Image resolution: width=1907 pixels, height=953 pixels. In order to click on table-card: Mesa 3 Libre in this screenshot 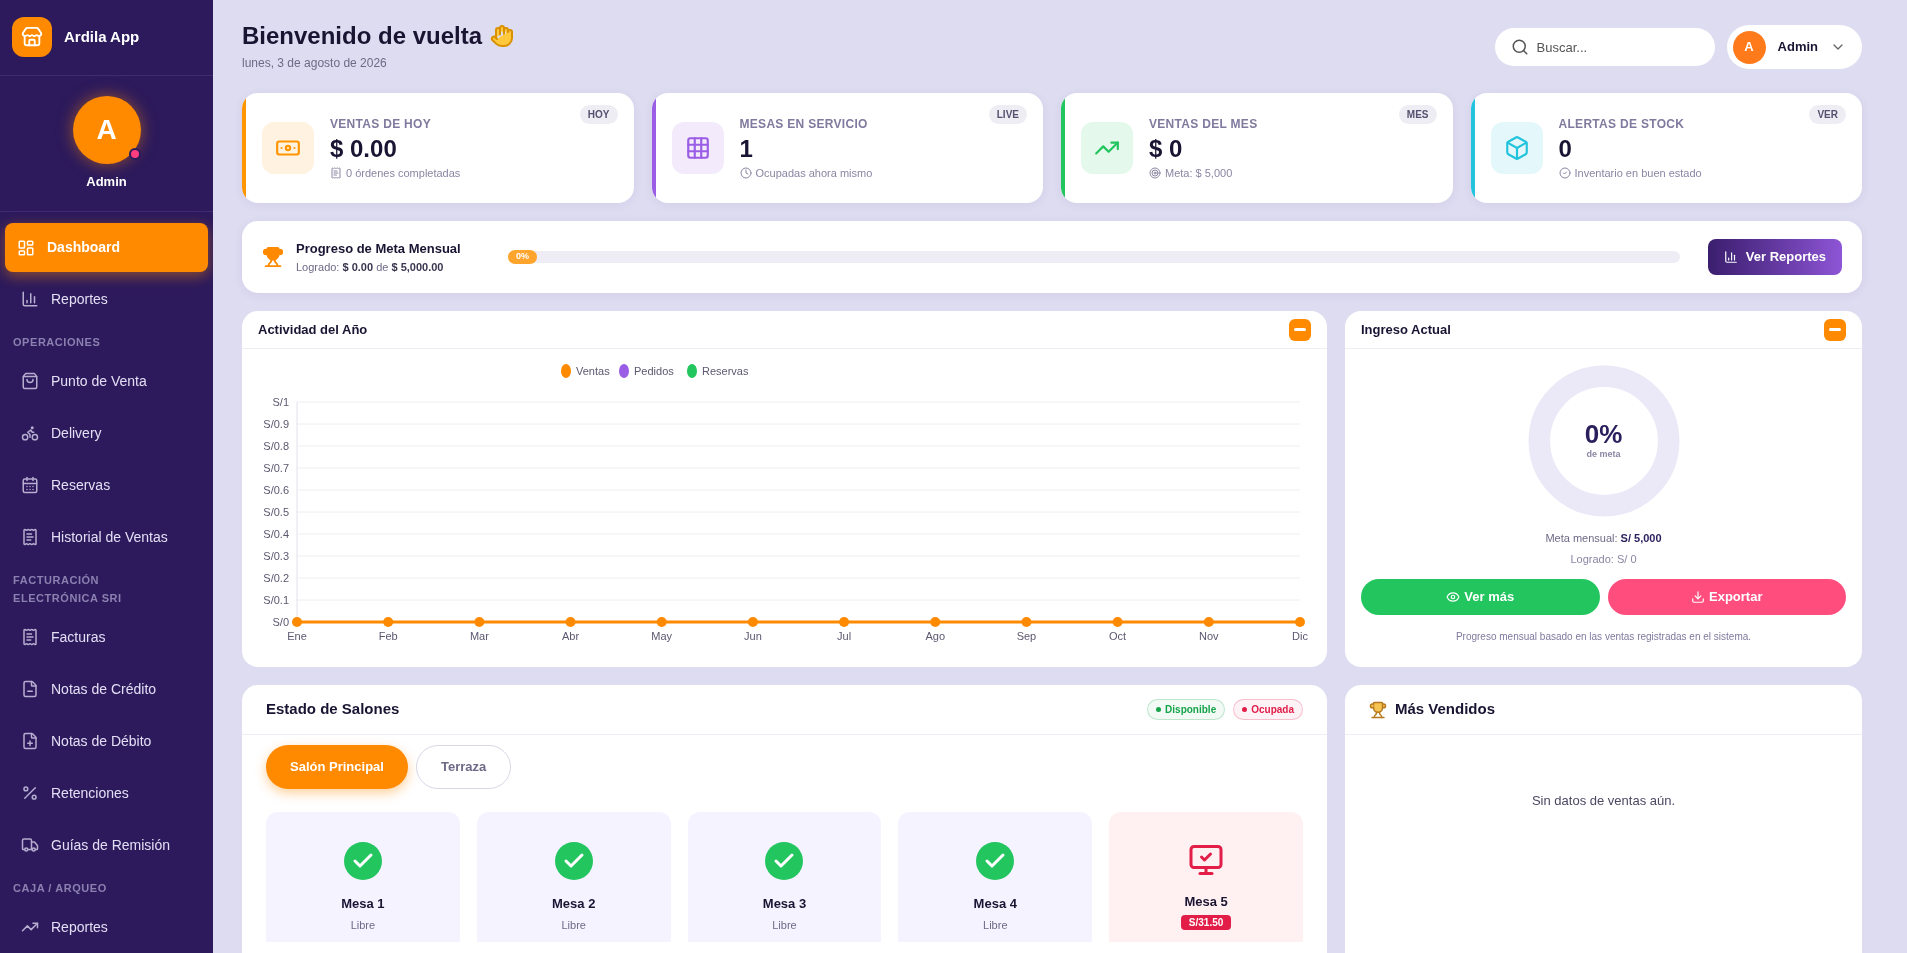, I will do `click(784, 877)`.